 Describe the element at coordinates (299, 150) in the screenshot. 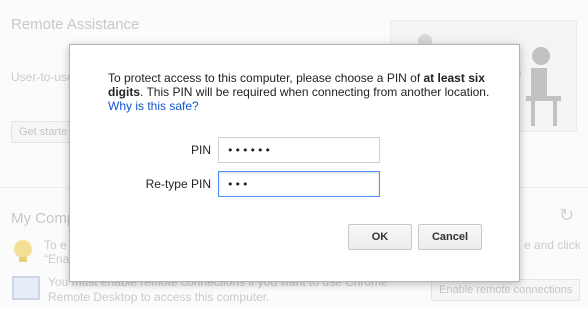

I see `pin-input` at that location.